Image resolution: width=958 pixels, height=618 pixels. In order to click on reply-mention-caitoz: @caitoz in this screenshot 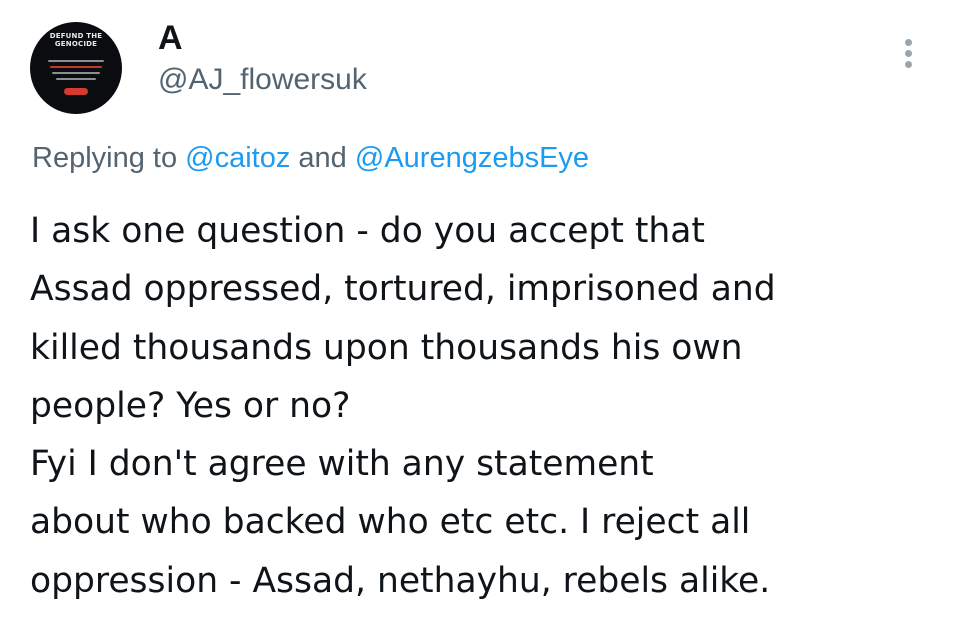, I will do `click(237, 158)`.